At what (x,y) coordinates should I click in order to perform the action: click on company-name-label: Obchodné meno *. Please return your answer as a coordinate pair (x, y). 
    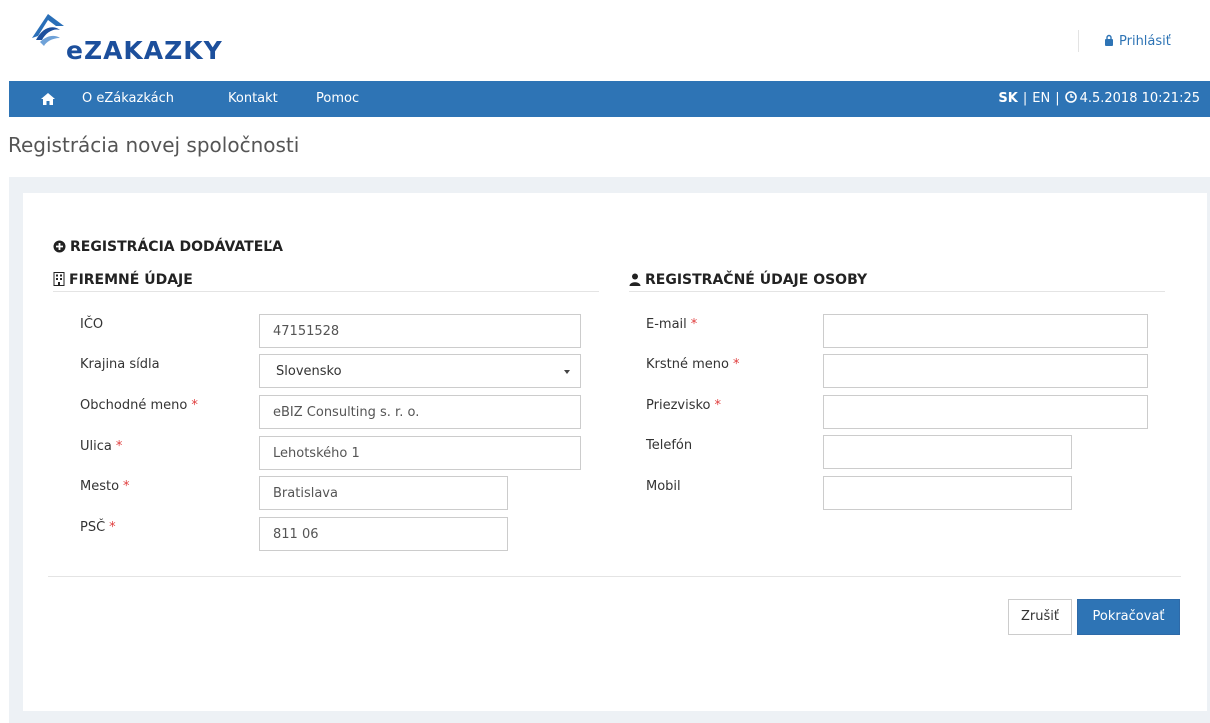
    Looking at the image, I should click on (139, 405).